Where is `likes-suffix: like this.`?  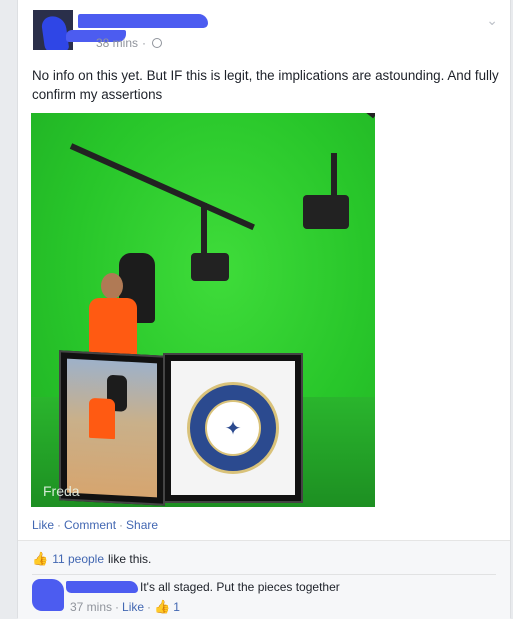
likes-suffix: like this. is located at coordinates (130, 559).